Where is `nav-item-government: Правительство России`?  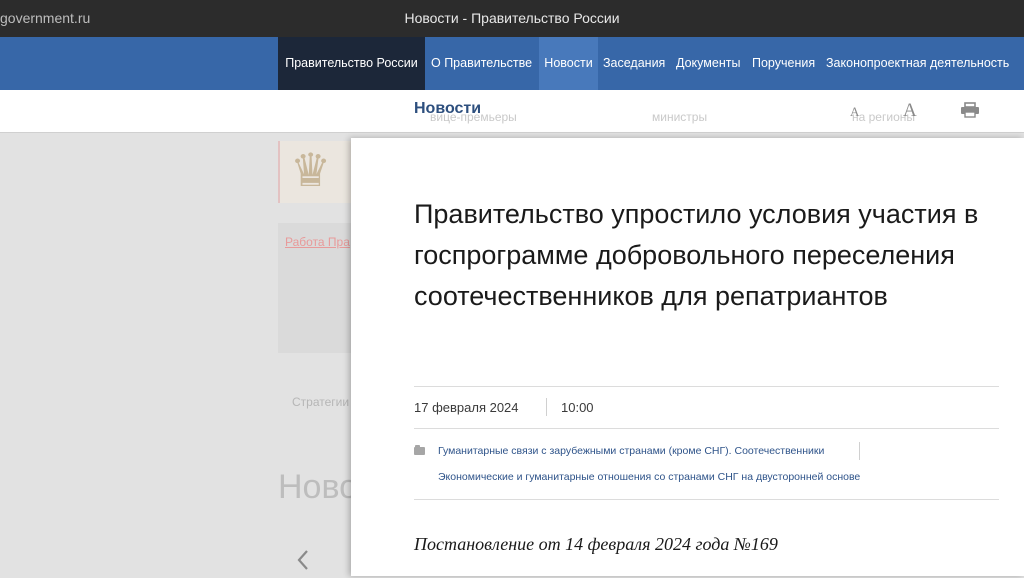 nav-item-government: Правительство России is located at coordinates (351, 63).